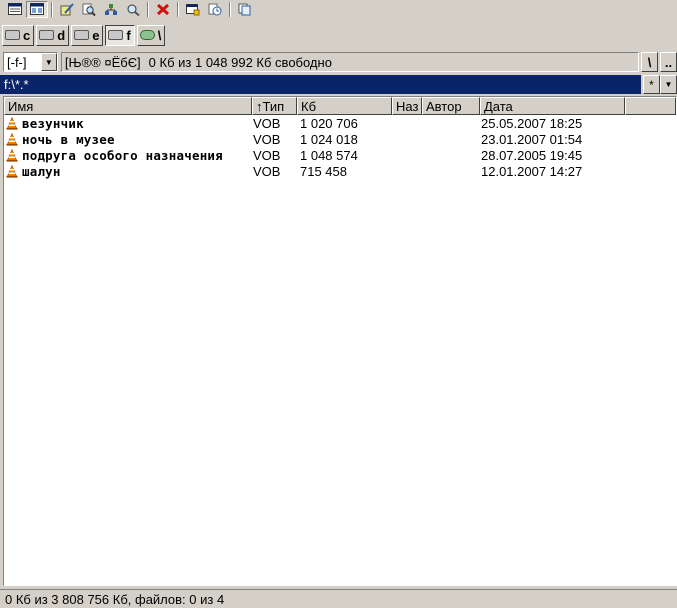 The width and height of the screenshot is (677, 608). What do you see at coordinates (344, 106) in the screenshot?
I see `column-header-size: Кб` at bounding box center [344, 106].